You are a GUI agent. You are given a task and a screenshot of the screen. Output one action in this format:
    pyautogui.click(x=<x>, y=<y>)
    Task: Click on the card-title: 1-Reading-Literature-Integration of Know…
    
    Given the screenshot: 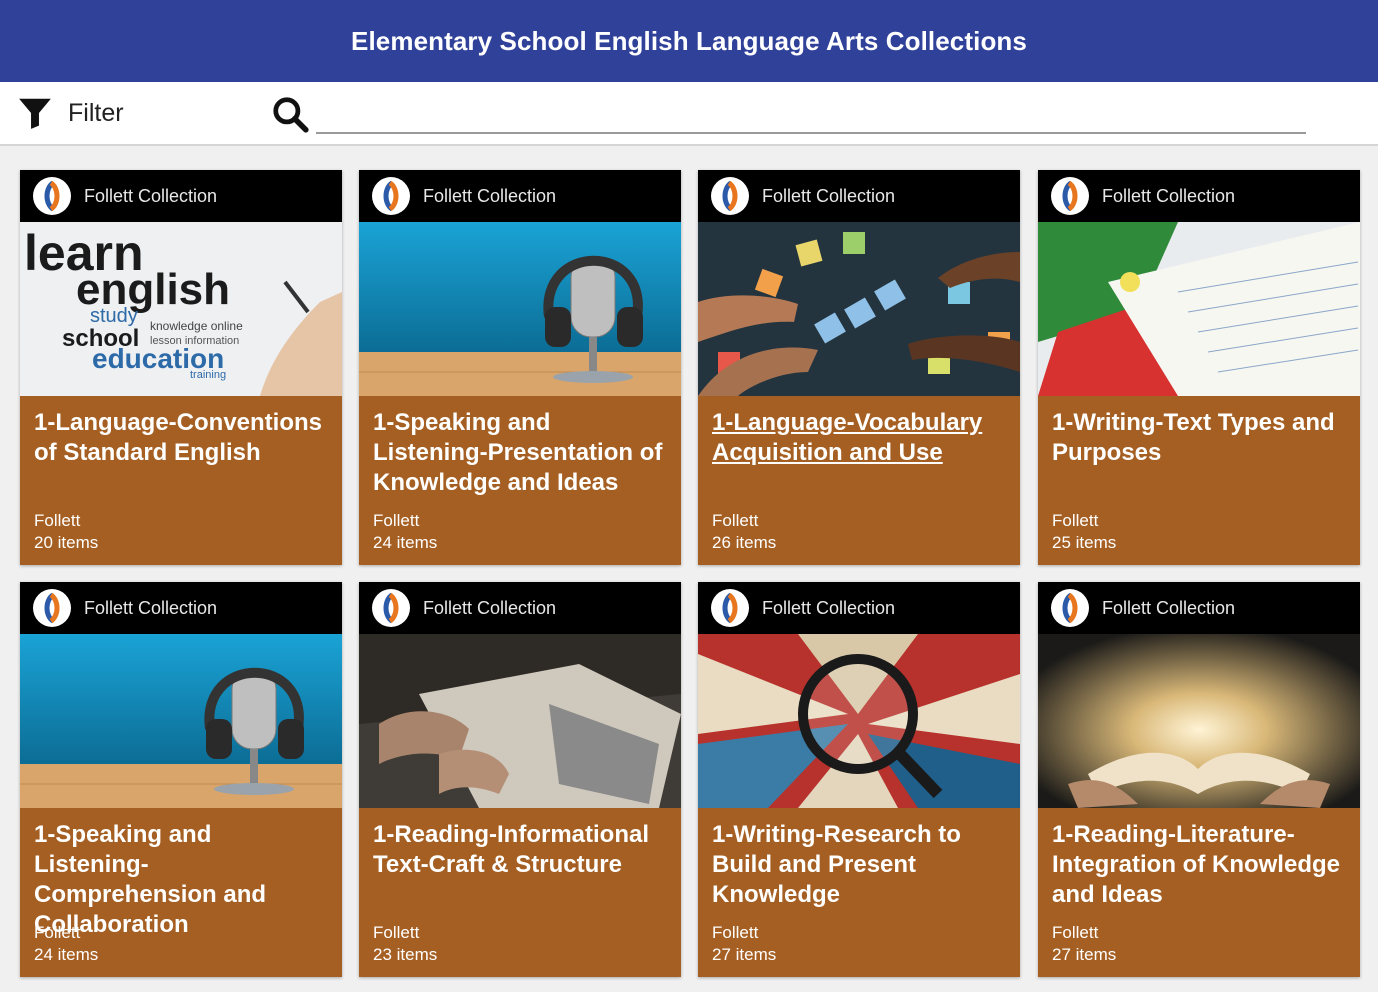 What is the action you would take?
    pyautogui.click(x=1200, y=875)
    